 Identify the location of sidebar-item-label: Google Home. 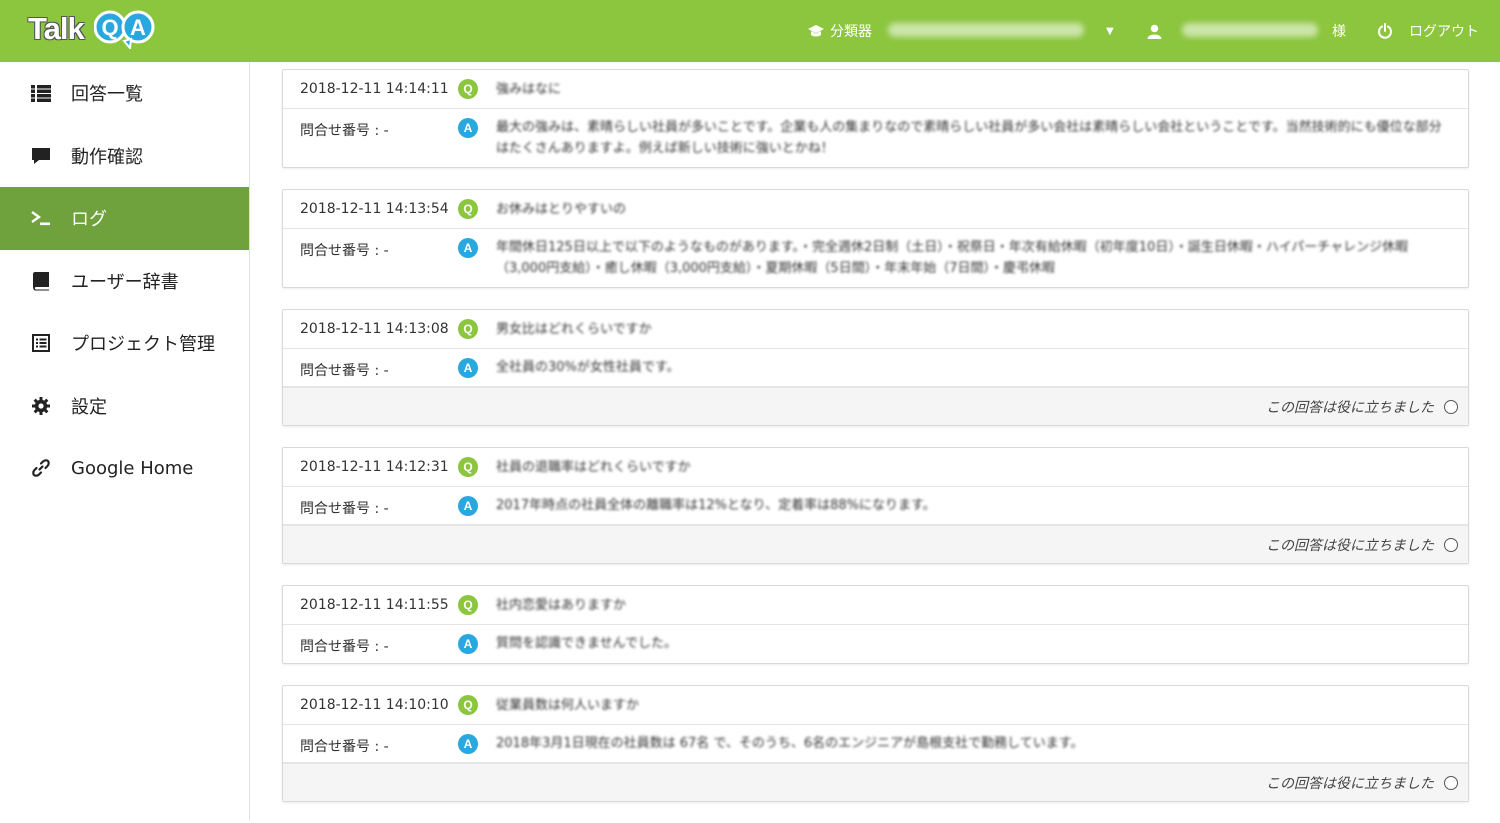
(132, 468).